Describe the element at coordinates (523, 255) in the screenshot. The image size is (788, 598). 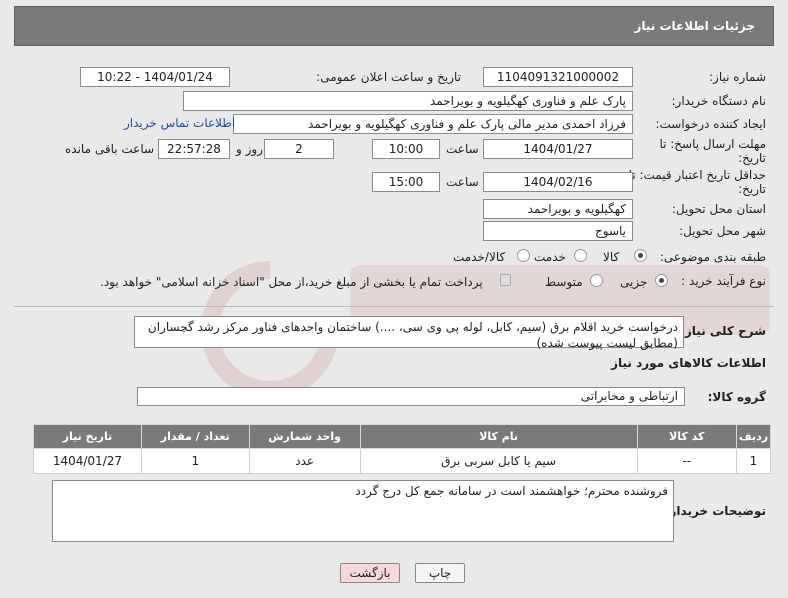
I see `category-radio-both` at that location.